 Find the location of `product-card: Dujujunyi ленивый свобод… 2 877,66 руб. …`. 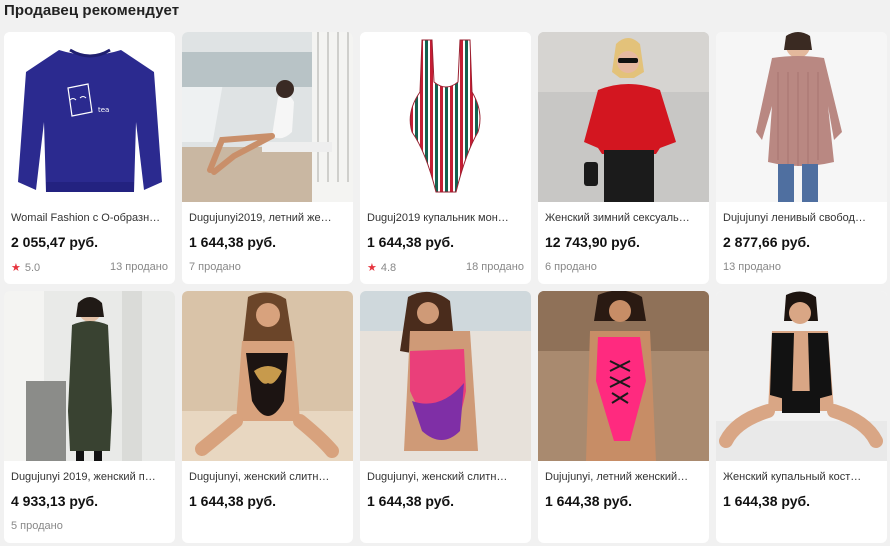

product-card: Dujujunyi ленивый свобод… 2 877,66 руб. … is located at coordinates (801, 158).